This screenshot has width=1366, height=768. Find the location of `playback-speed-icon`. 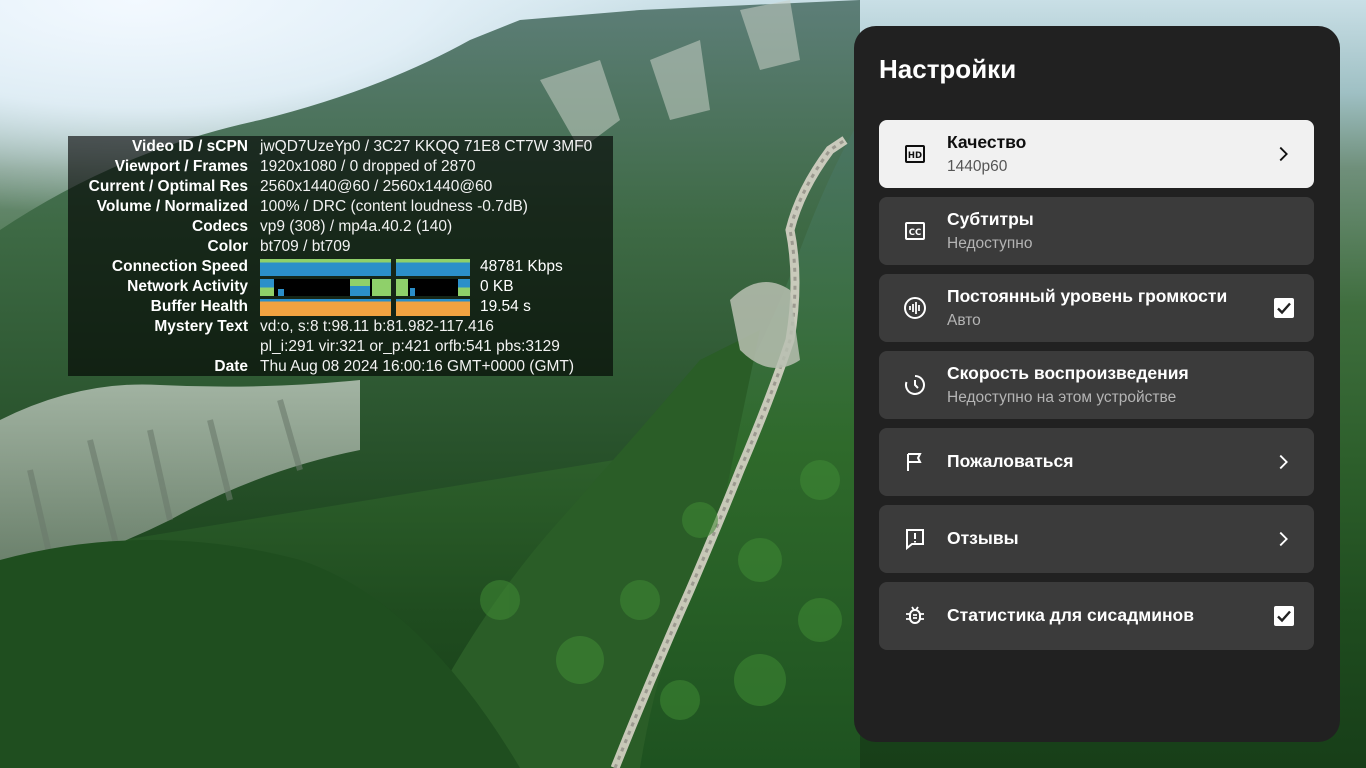

playback-speed-icon is located at coordinates (915, 385).